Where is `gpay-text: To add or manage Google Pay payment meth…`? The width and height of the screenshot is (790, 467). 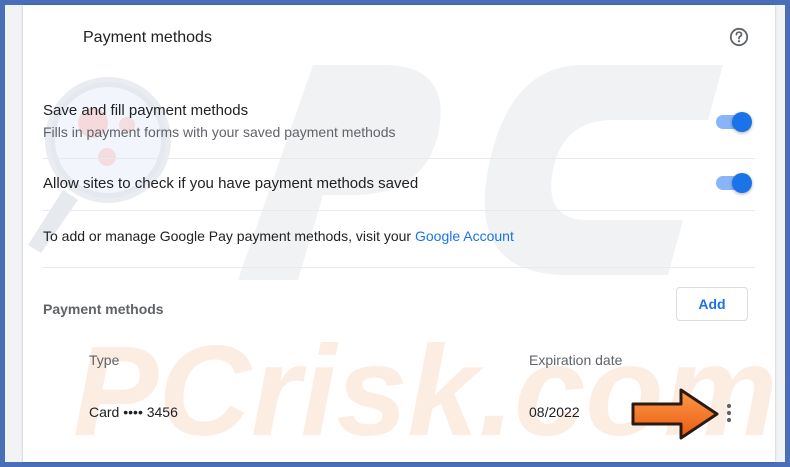
gpay-text: To add or manage Google Pay payment meth… is located at coordinates (229, 236).